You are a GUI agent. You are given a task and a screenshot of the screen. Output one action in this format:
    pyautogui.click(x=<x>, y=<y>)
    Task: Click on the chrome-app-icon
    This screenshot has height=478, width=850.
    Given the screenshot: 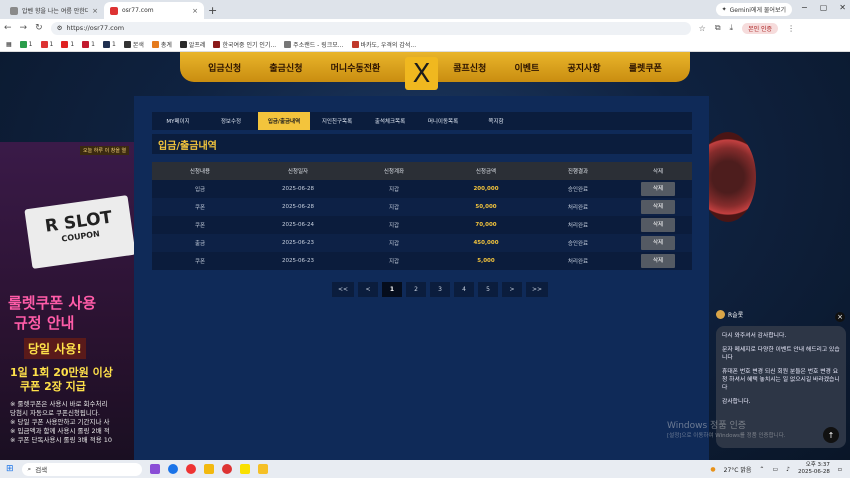 What is the action you would take?
    pyautogui.click(x=226, y=469)
    